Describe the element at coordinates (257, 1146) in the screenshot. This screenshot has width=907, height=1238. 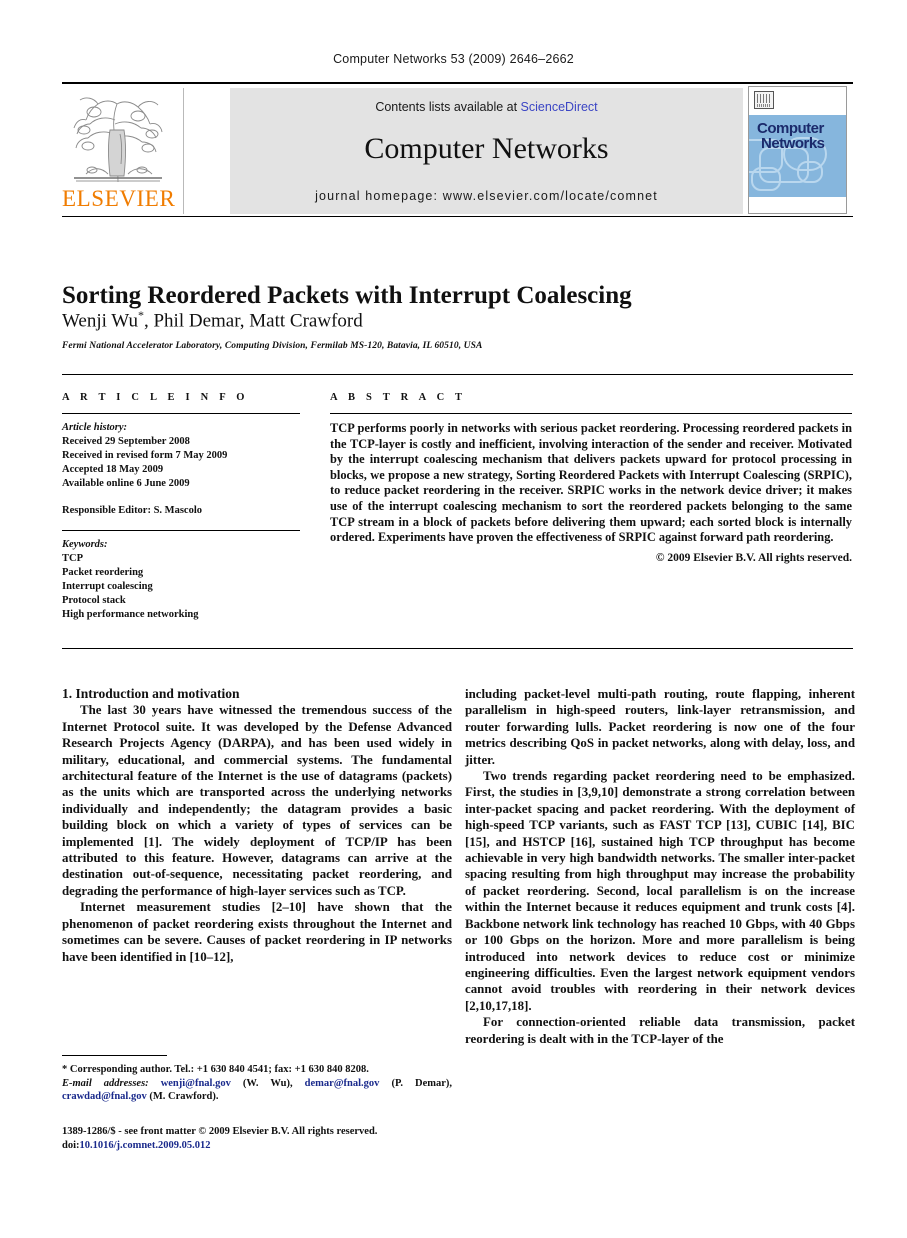
I see `doi-line: doi:10.1016/j.comnet.2009.05.012` at that location.